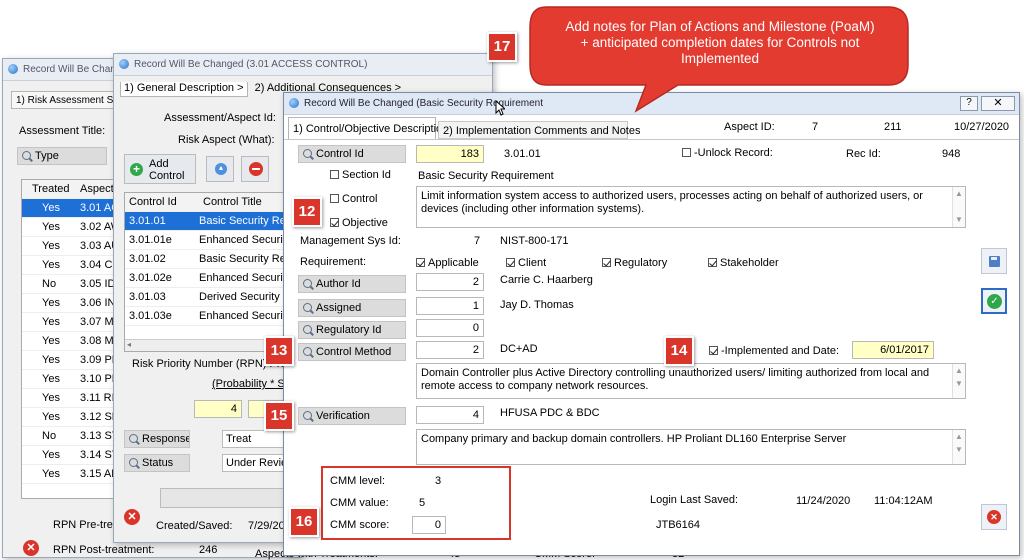  I want to click on assigned-name: Jay D. Thomas, so click(537, 305).